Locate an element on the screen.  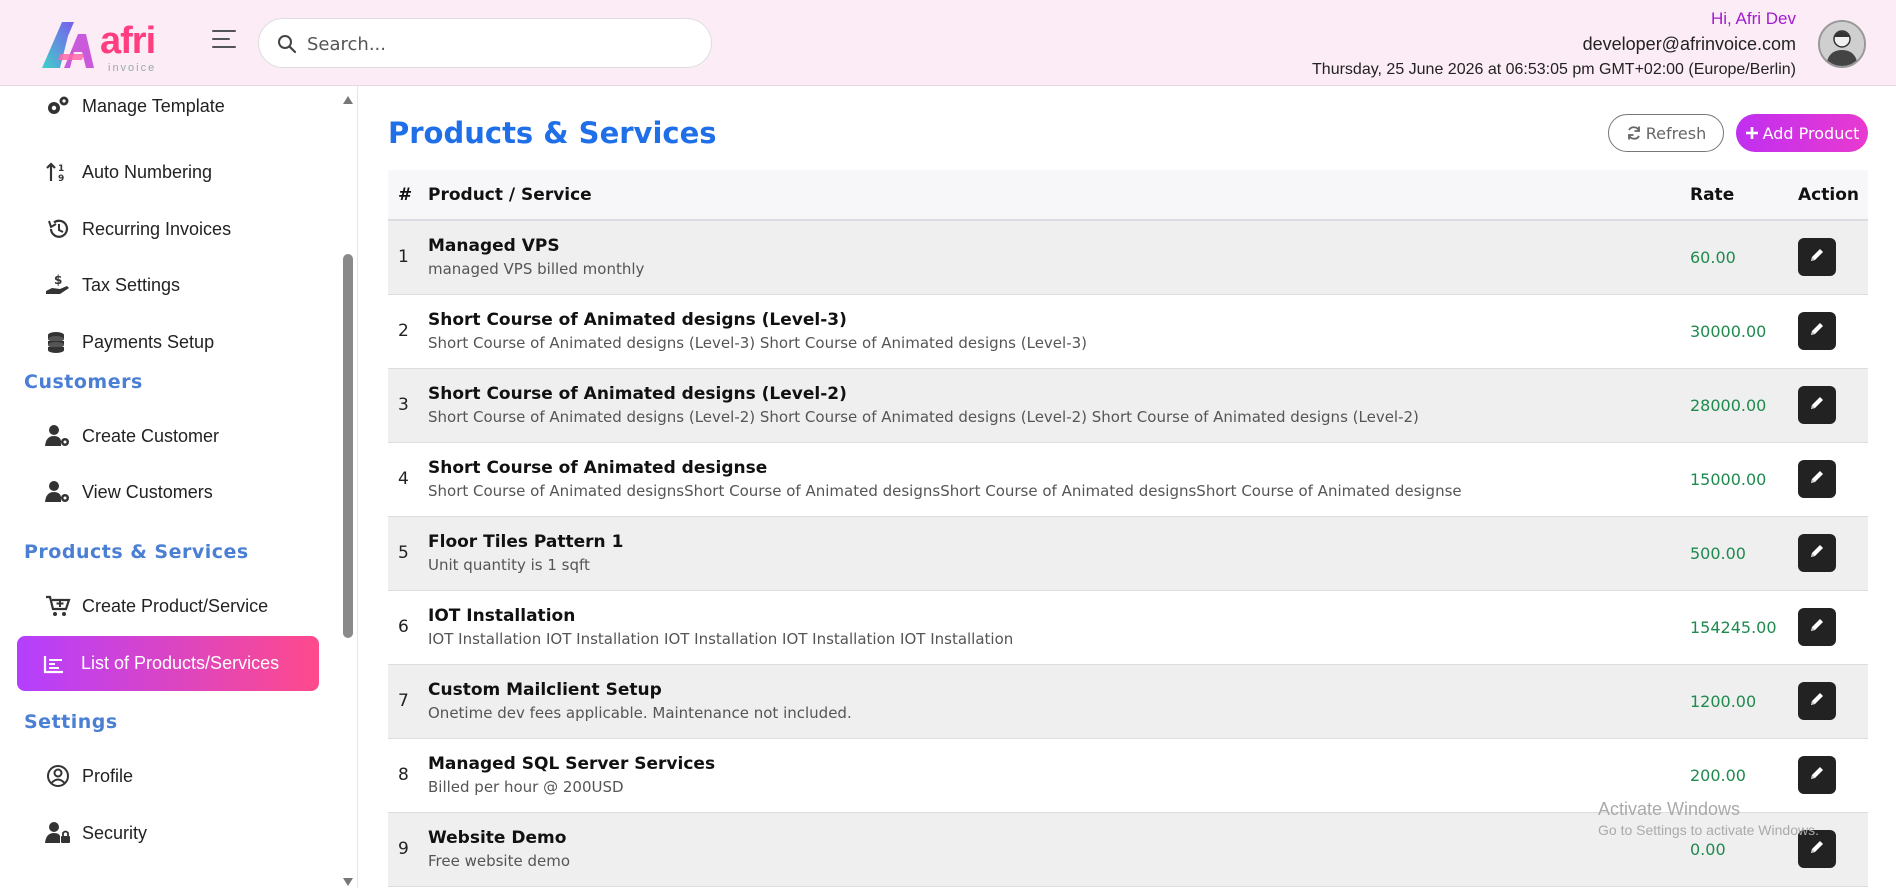
sidebar-item-label: Manage Template is located at coordinates (153, 105).